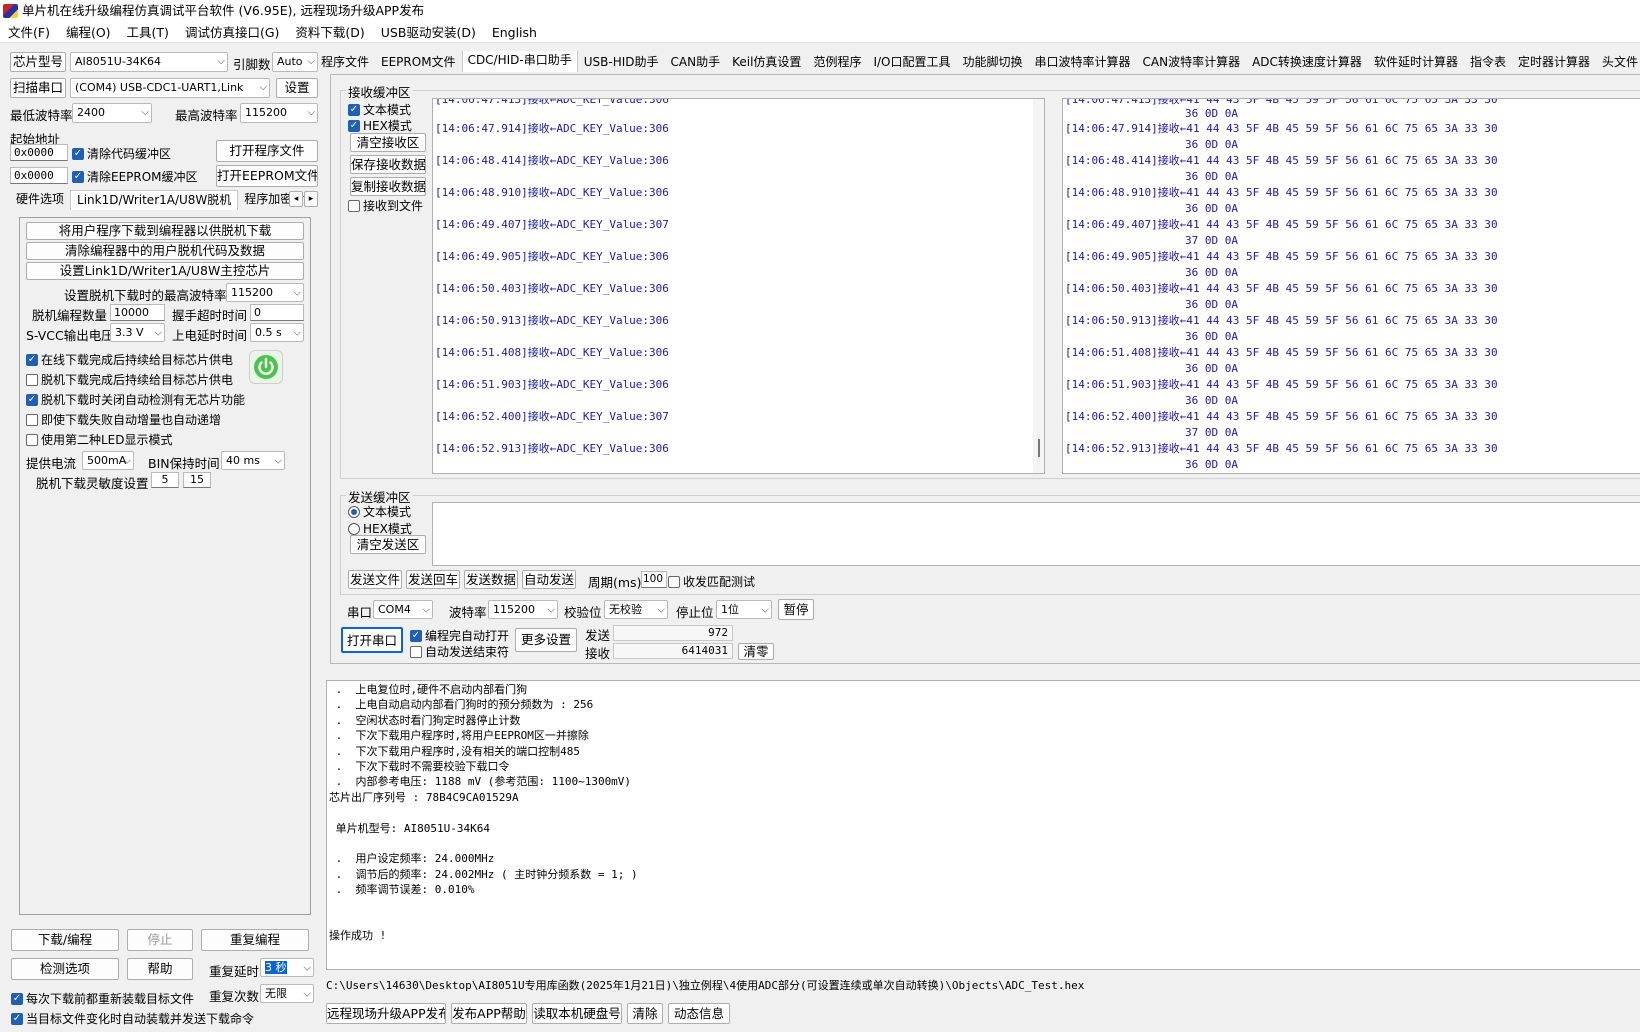  Describe the element at coordinates (88, 32) in the screenshot. I see `menu-program: 编程(O)` at that location.